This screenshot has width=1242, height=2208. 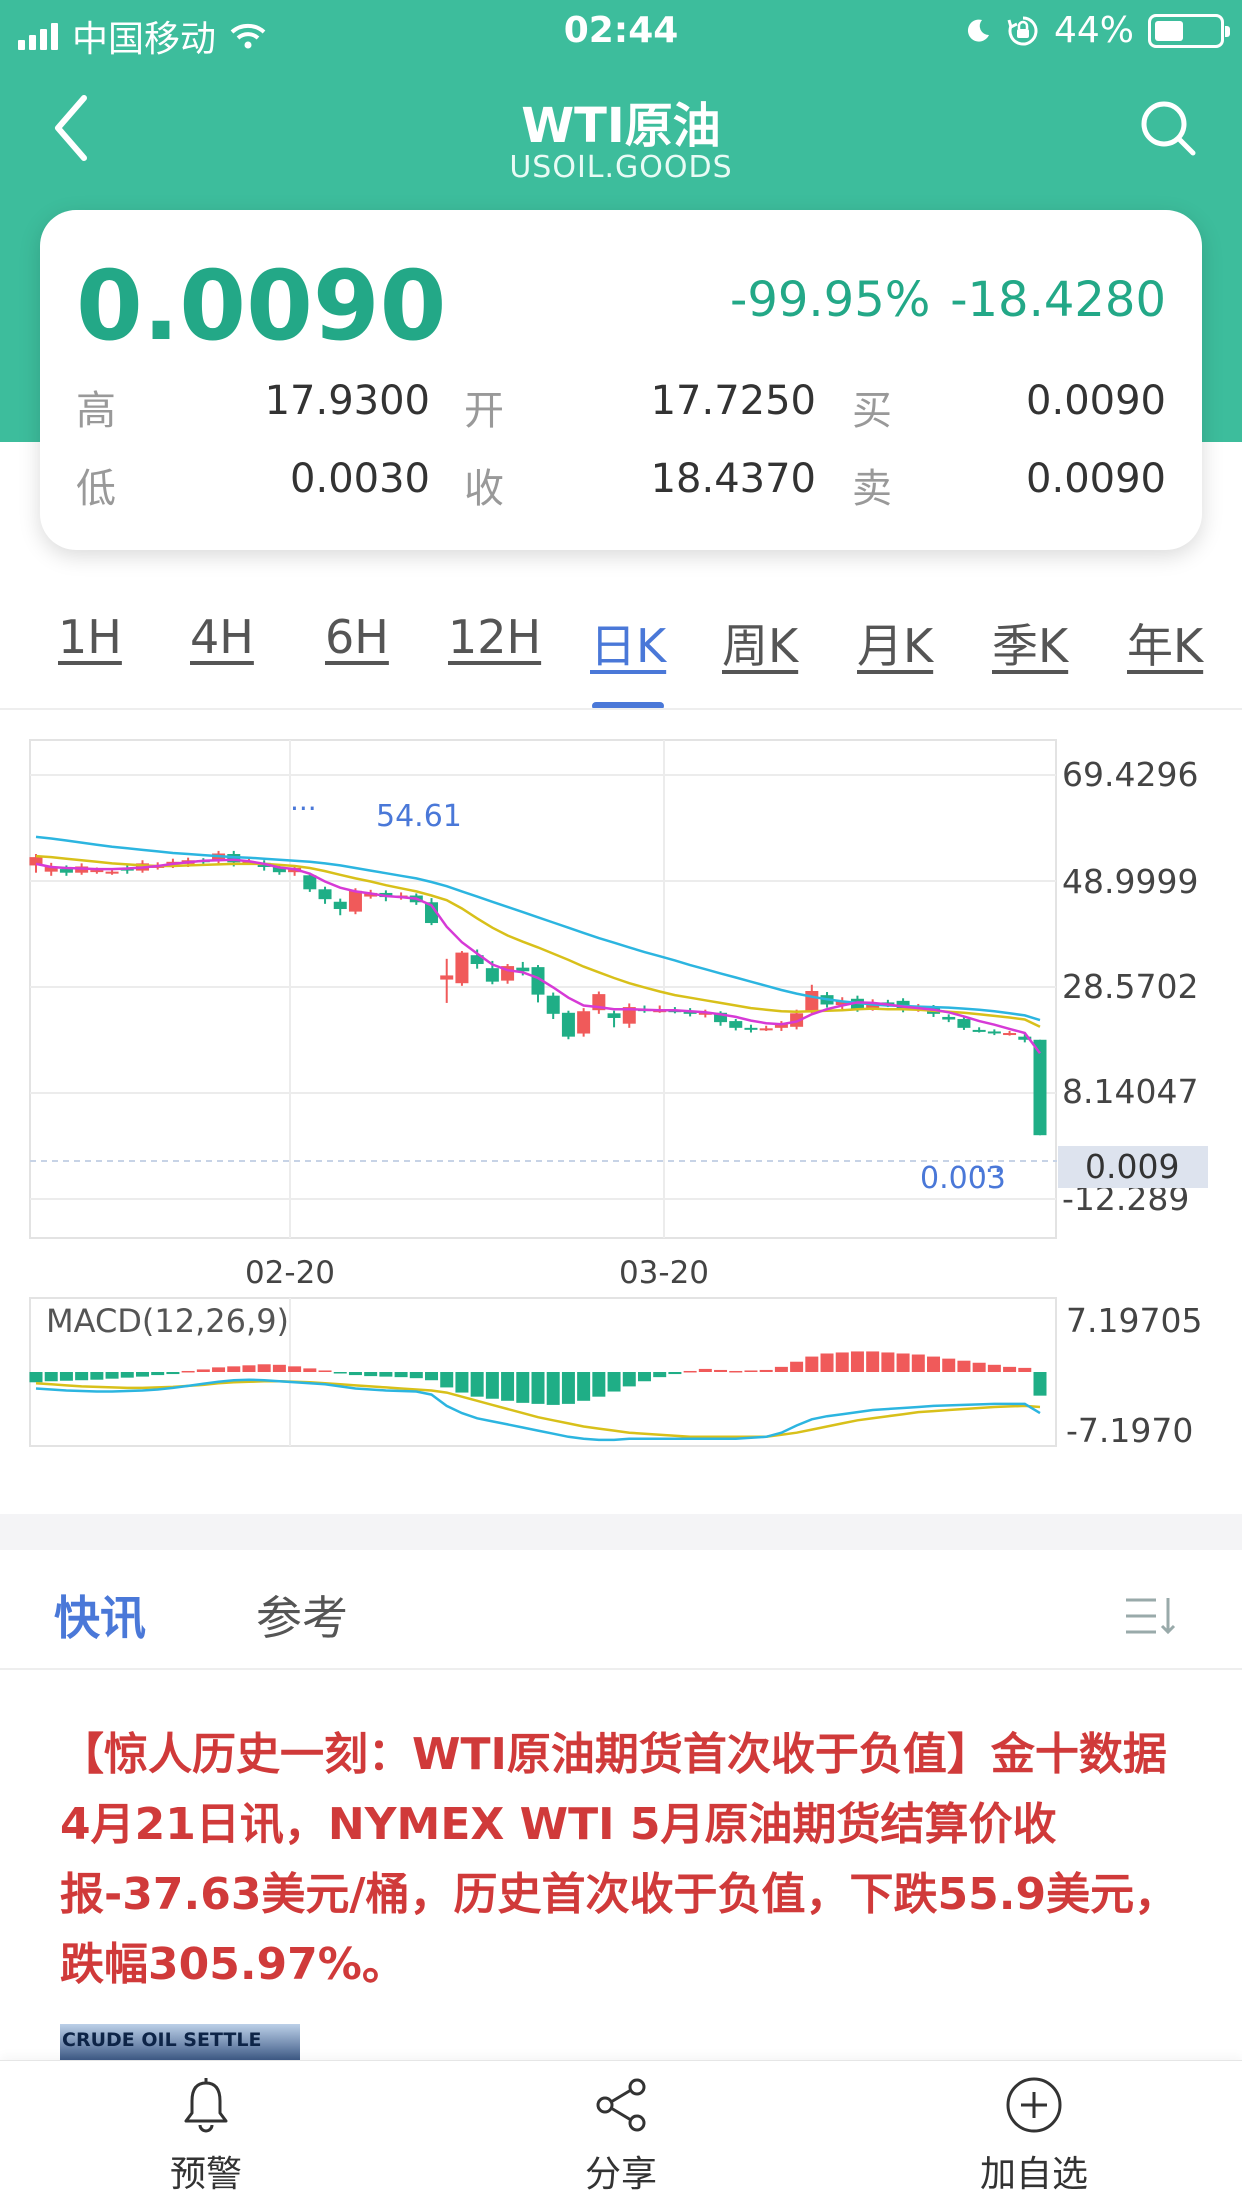 What do you see at coordinates (1129, 1430) in the screenshot?
I see `macd-y-tick-label: -7.1970` at bounding box center [1129, 1430].